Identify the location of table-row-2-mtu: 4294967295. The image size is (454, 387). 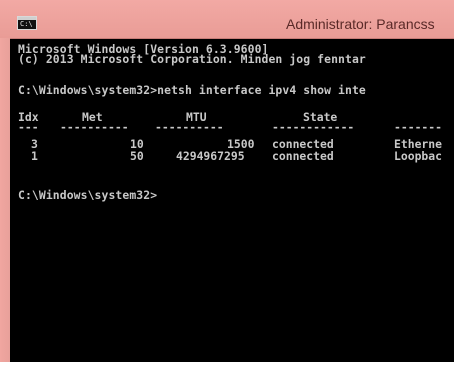
(210, 156).